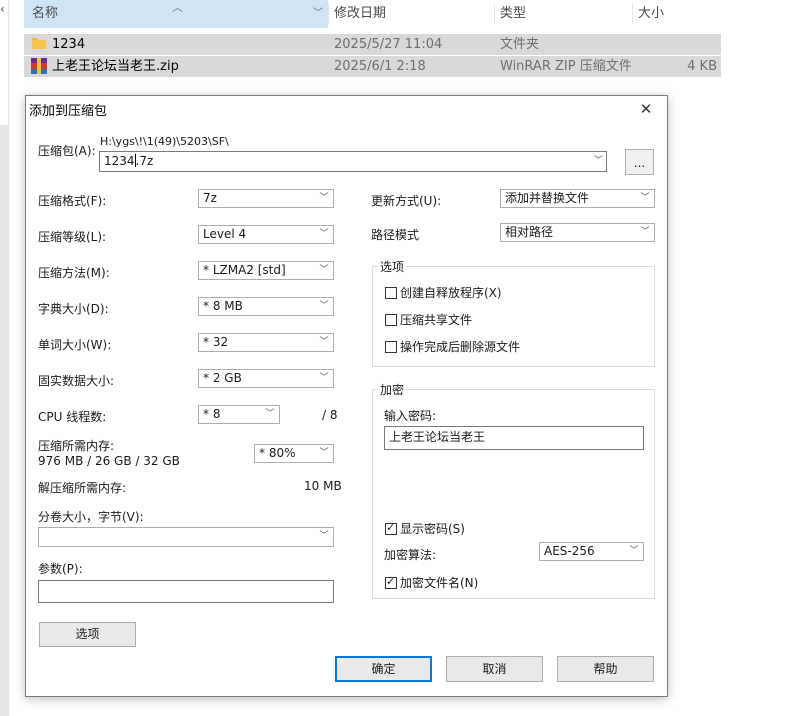  What do you see at coordinates (239, 414) in the screenshot?
I see `threads-select: * 8 ﹀` at bounding box center [239, 414].